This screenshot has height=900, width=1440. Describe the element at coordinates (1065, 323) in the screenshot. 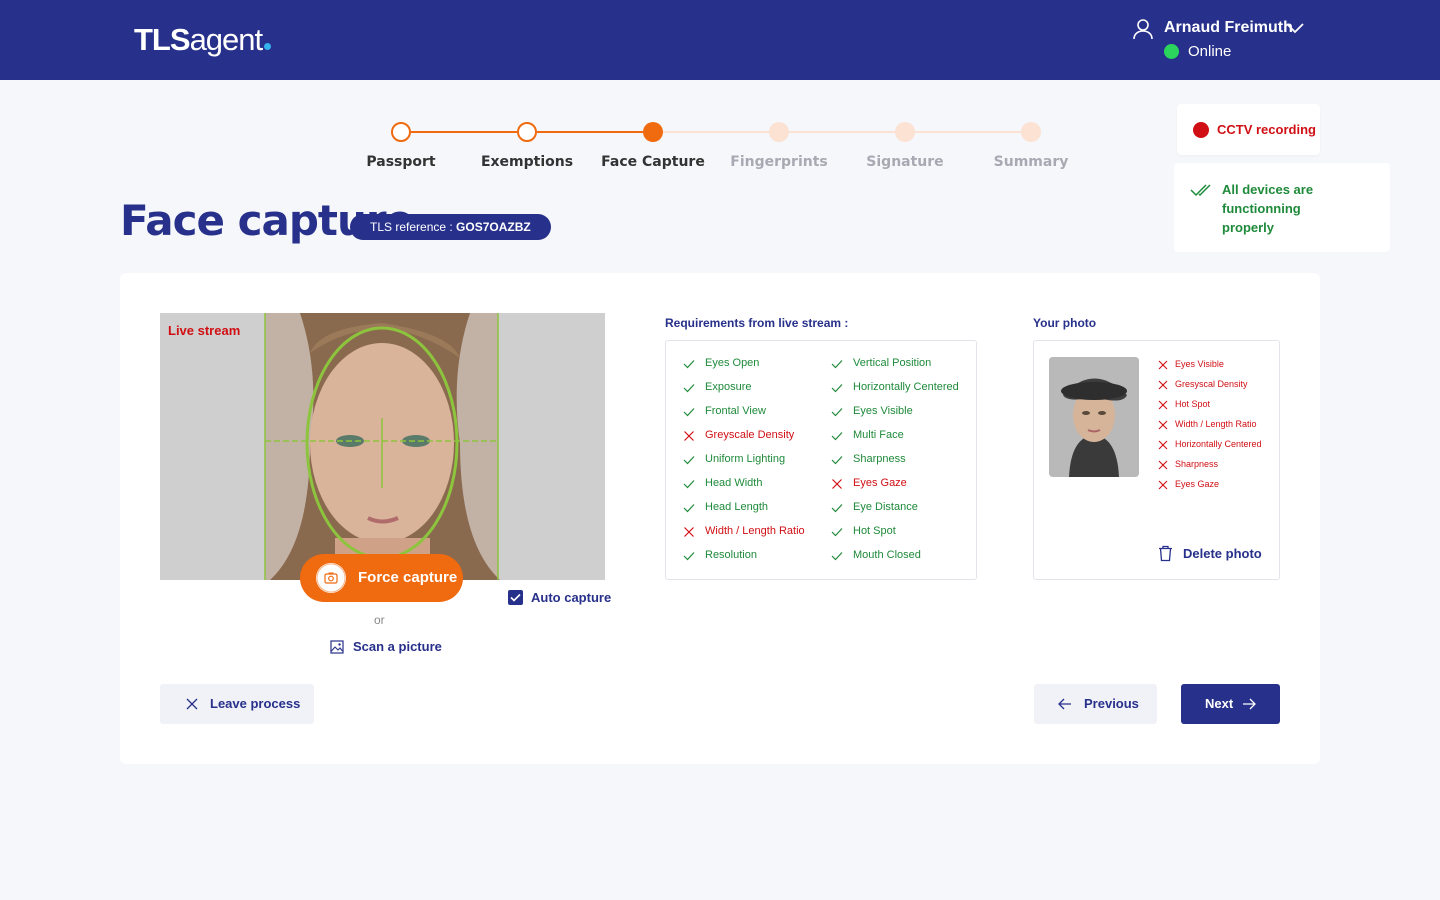

I see `your-photo-title: Your photo` at that location.